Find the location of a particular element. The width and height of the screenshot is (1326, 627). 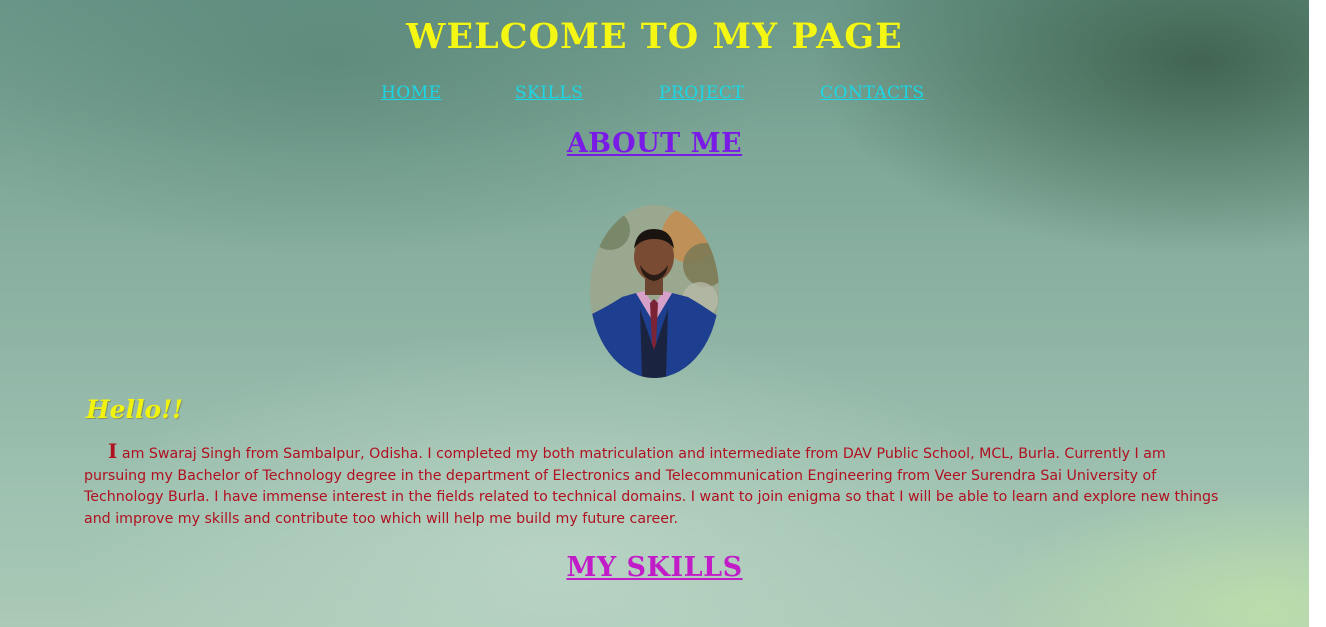

nav-link-contacts: CONTACTS is located at coordinates (872, 93).